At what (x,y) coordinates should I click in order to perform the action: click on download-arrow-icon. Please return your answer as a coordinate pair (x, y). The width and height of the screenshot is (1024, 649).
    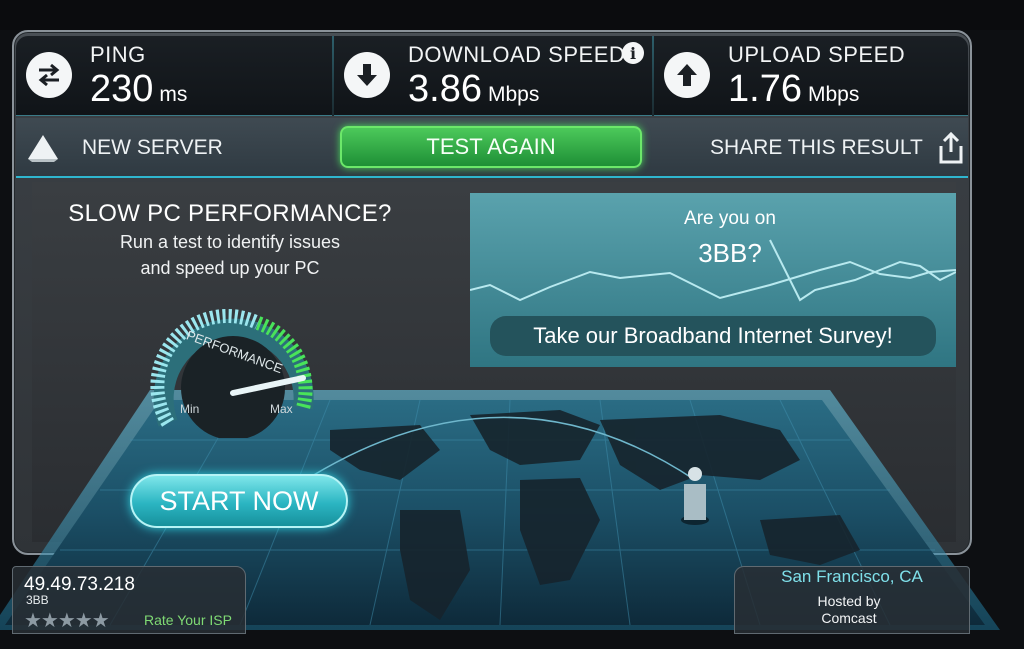
    Looking at the image, I should click on (367, 75).